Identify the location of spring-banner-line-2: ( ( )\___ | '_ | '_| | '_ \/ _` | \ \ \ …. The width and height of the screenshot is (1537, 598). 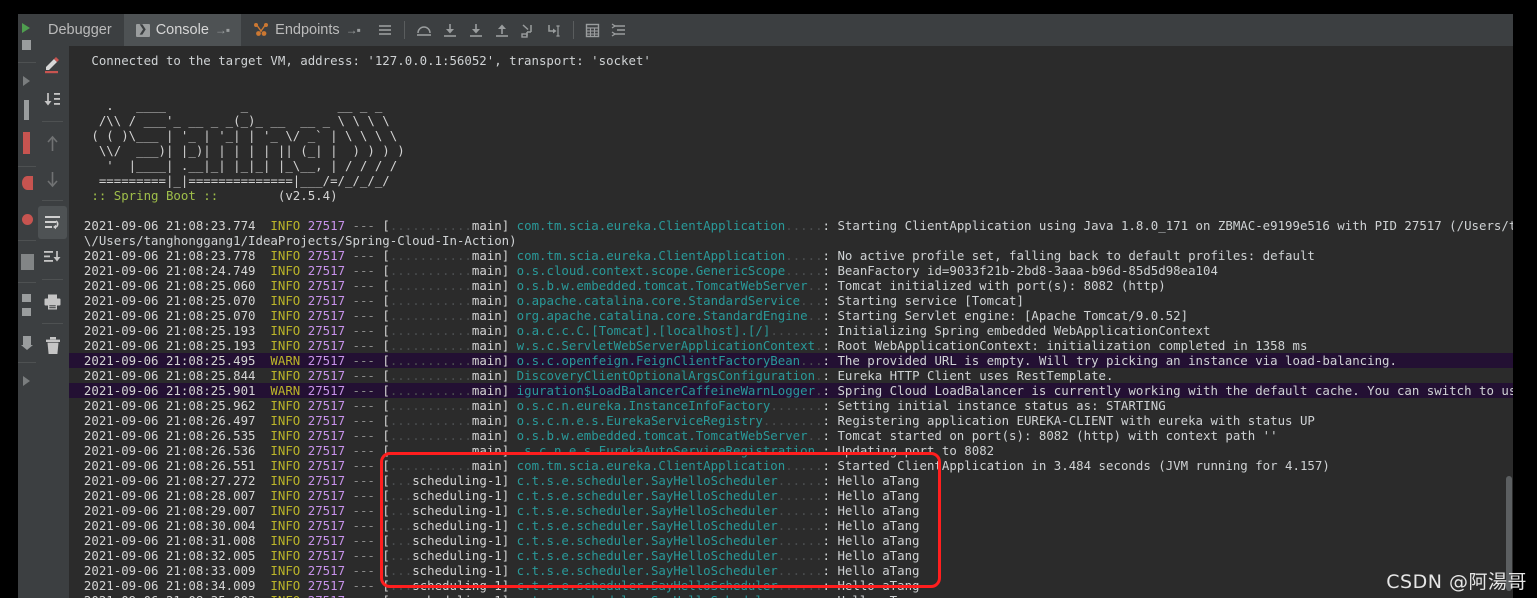
(233, 135).